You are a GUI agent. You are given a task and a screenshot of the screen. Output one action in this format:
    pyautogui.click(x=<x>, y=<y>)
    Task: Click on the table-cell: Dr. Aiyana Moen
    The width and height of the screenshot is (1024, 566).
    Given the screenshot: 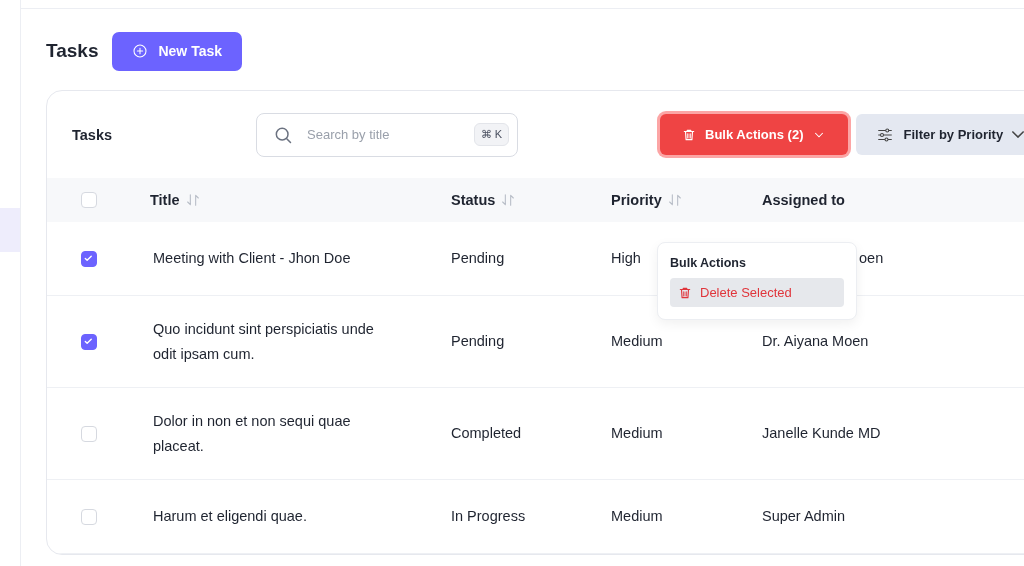 What is the action you would take?
    pyautogui.click(x=815, y=341)
    